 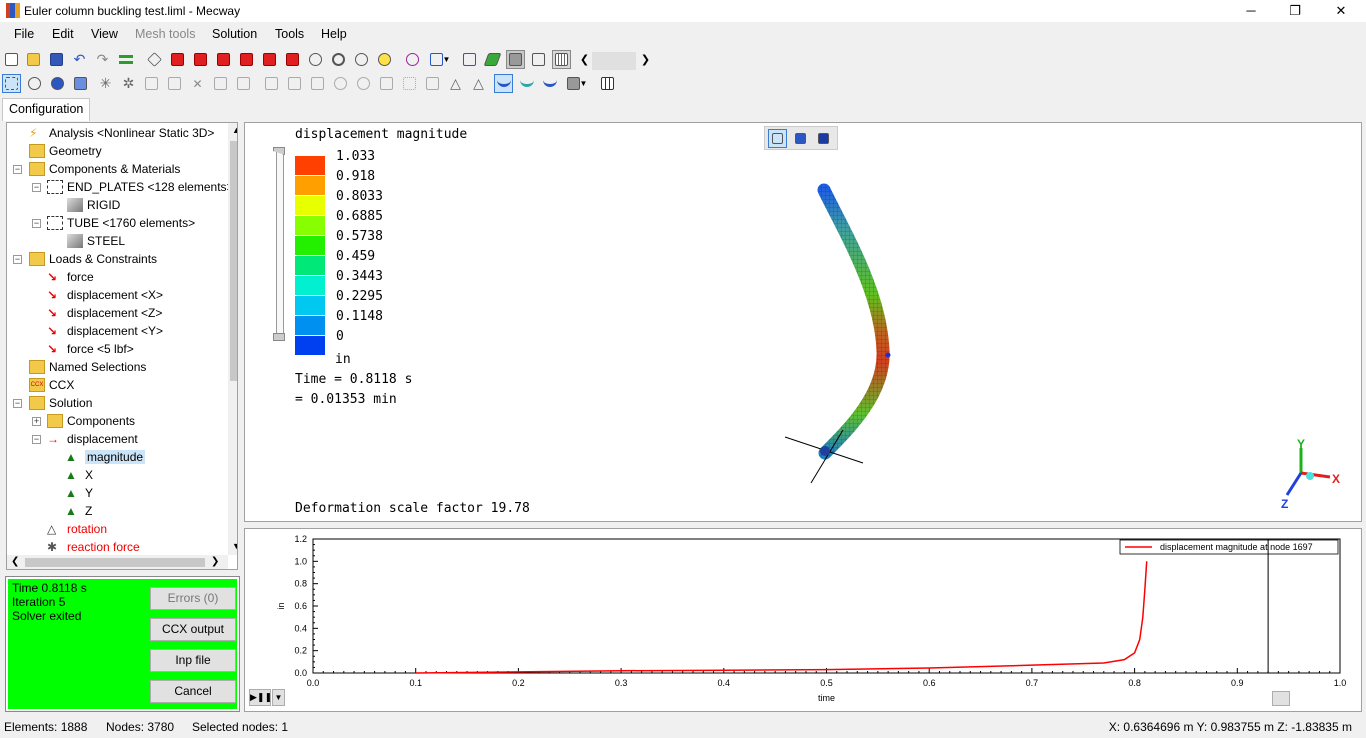 I want to click on zoom-icon, so click(x=338, y=59).